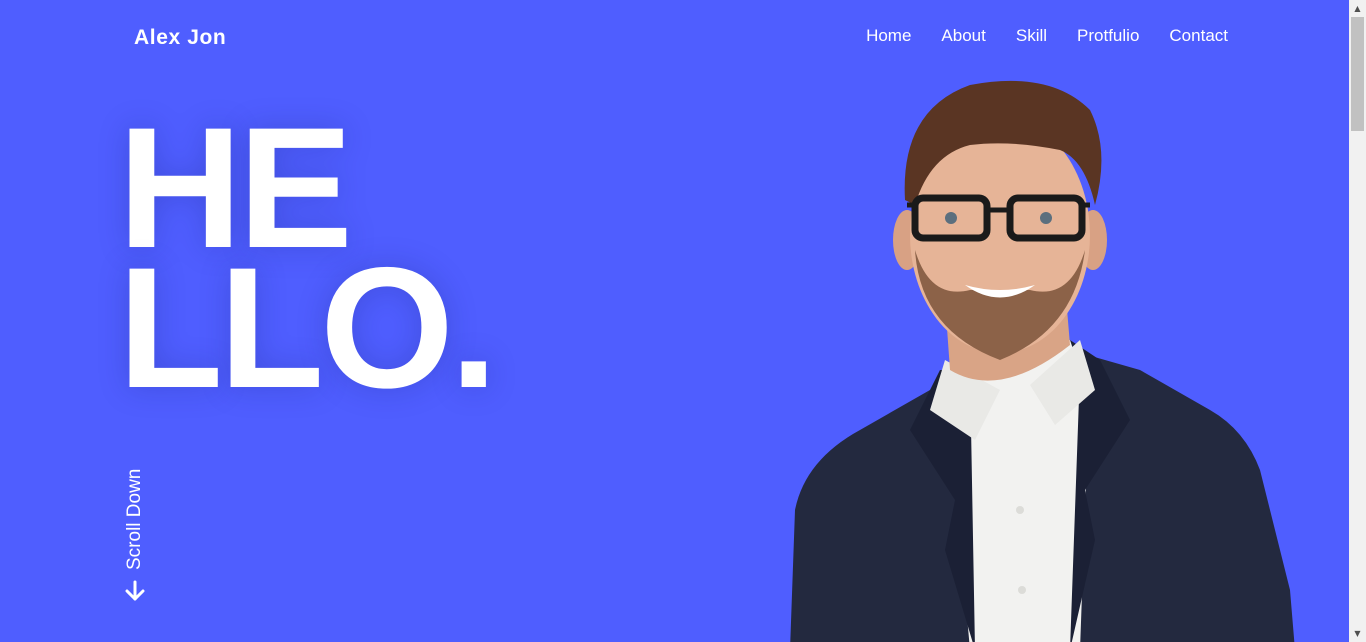 This screenshot has width=1366, height=642. I want to click on page-scrollbar: ▲ ▼, so click(1357, 321).